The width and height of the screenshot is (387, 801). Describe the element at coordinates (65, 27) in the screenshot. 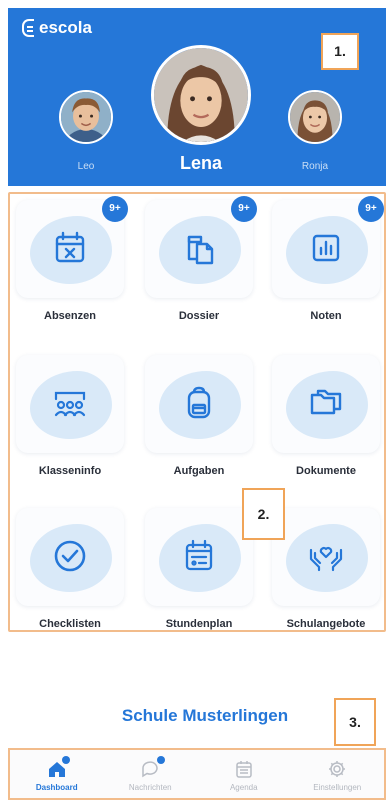

I see `app-logo-text: escola` at that location.